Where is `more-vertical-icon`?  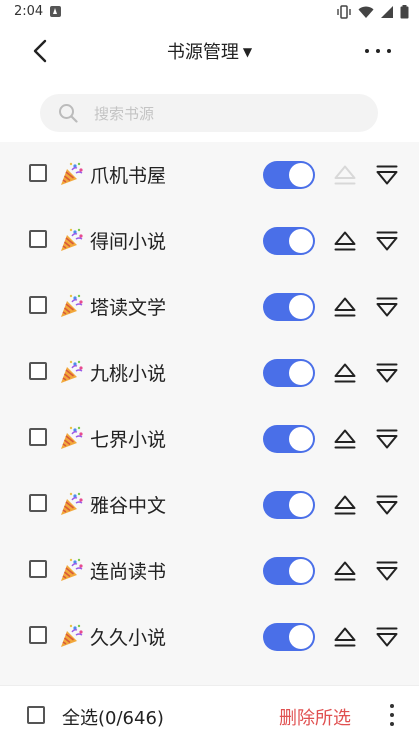 more-vertical-icon is located at coordinates (392, 715).